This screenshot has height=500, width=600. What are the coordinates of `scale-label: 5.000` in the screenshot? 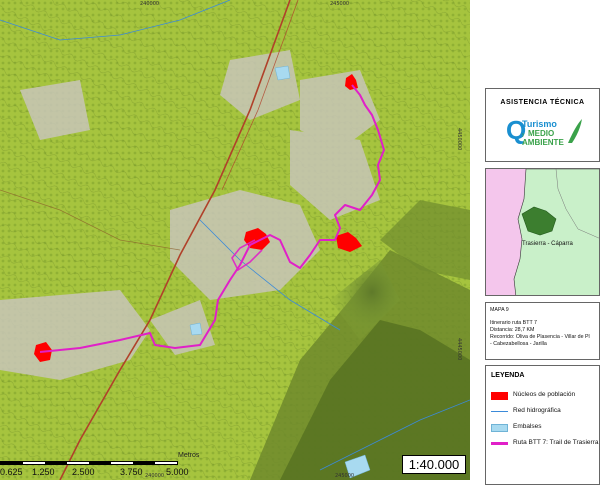 It's located at (177, 472).